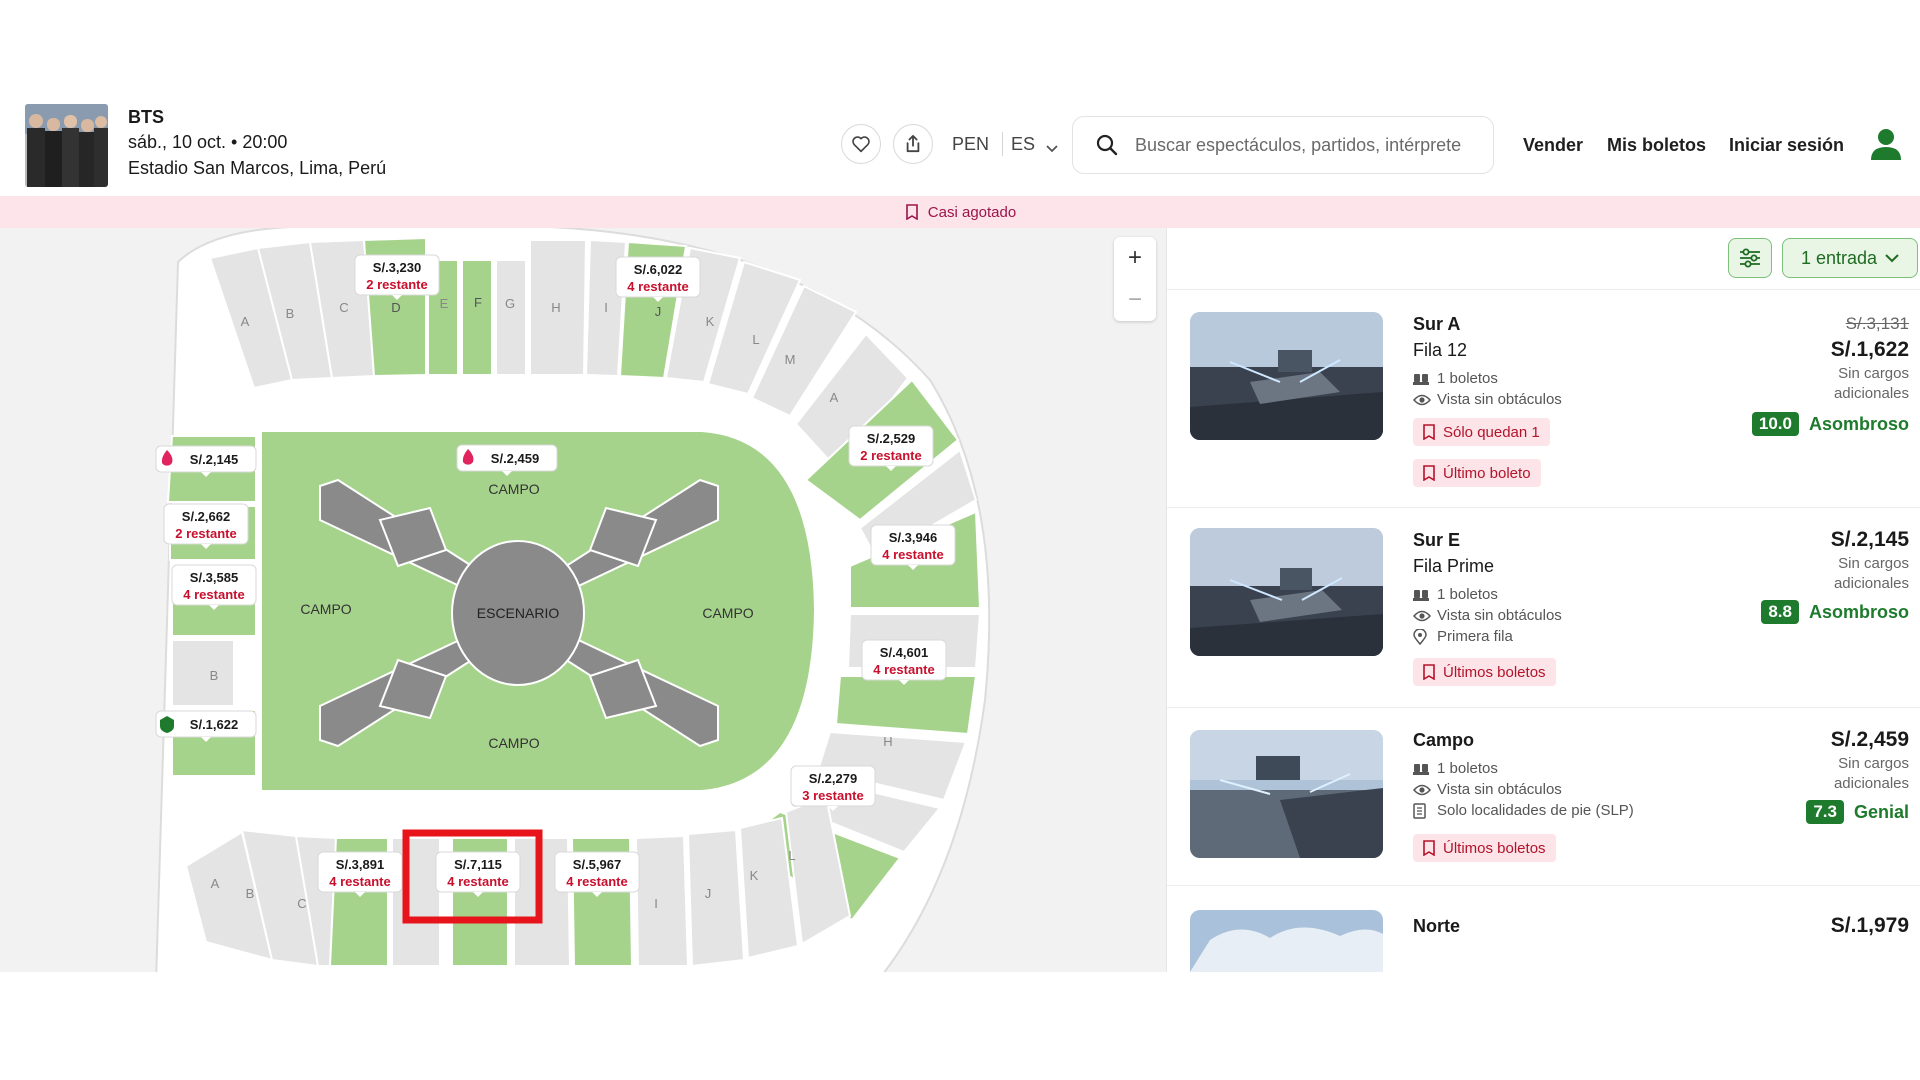 The height and width of the screenshot is (1080, 1920). I want to click on almost-sold-out-banner: Casi agotado, so click(960, 212).